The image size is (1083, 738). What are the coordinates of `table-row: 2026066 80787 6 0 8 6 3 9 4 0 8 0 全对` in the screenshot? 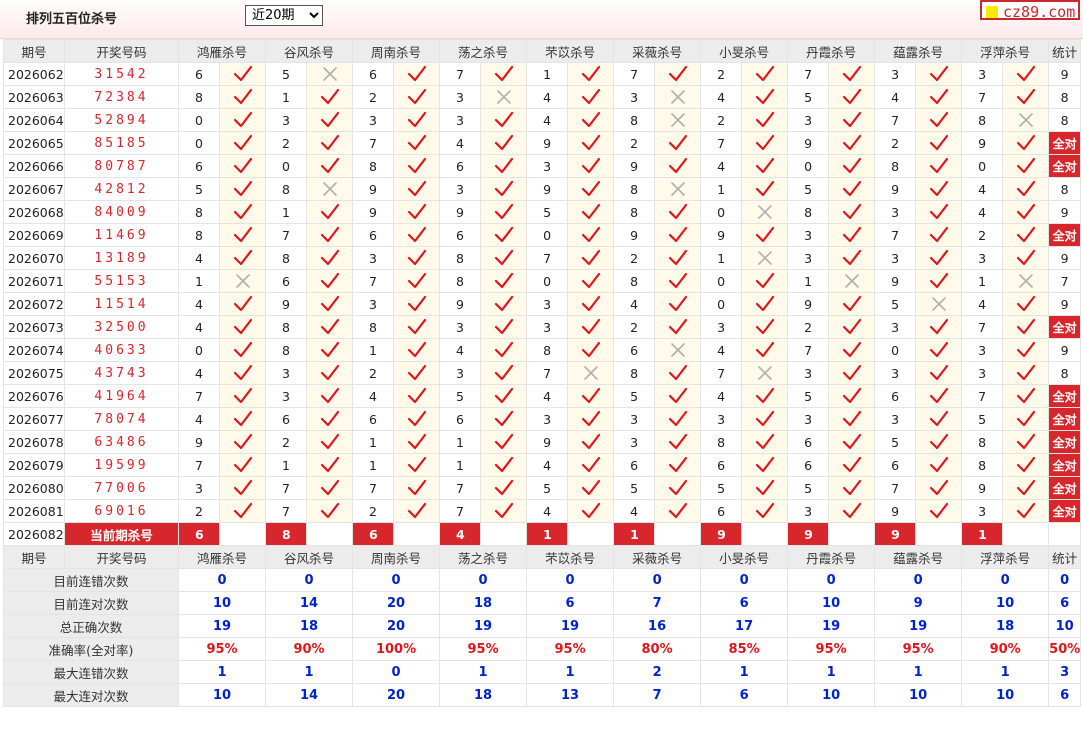 It's located at (542, 166).